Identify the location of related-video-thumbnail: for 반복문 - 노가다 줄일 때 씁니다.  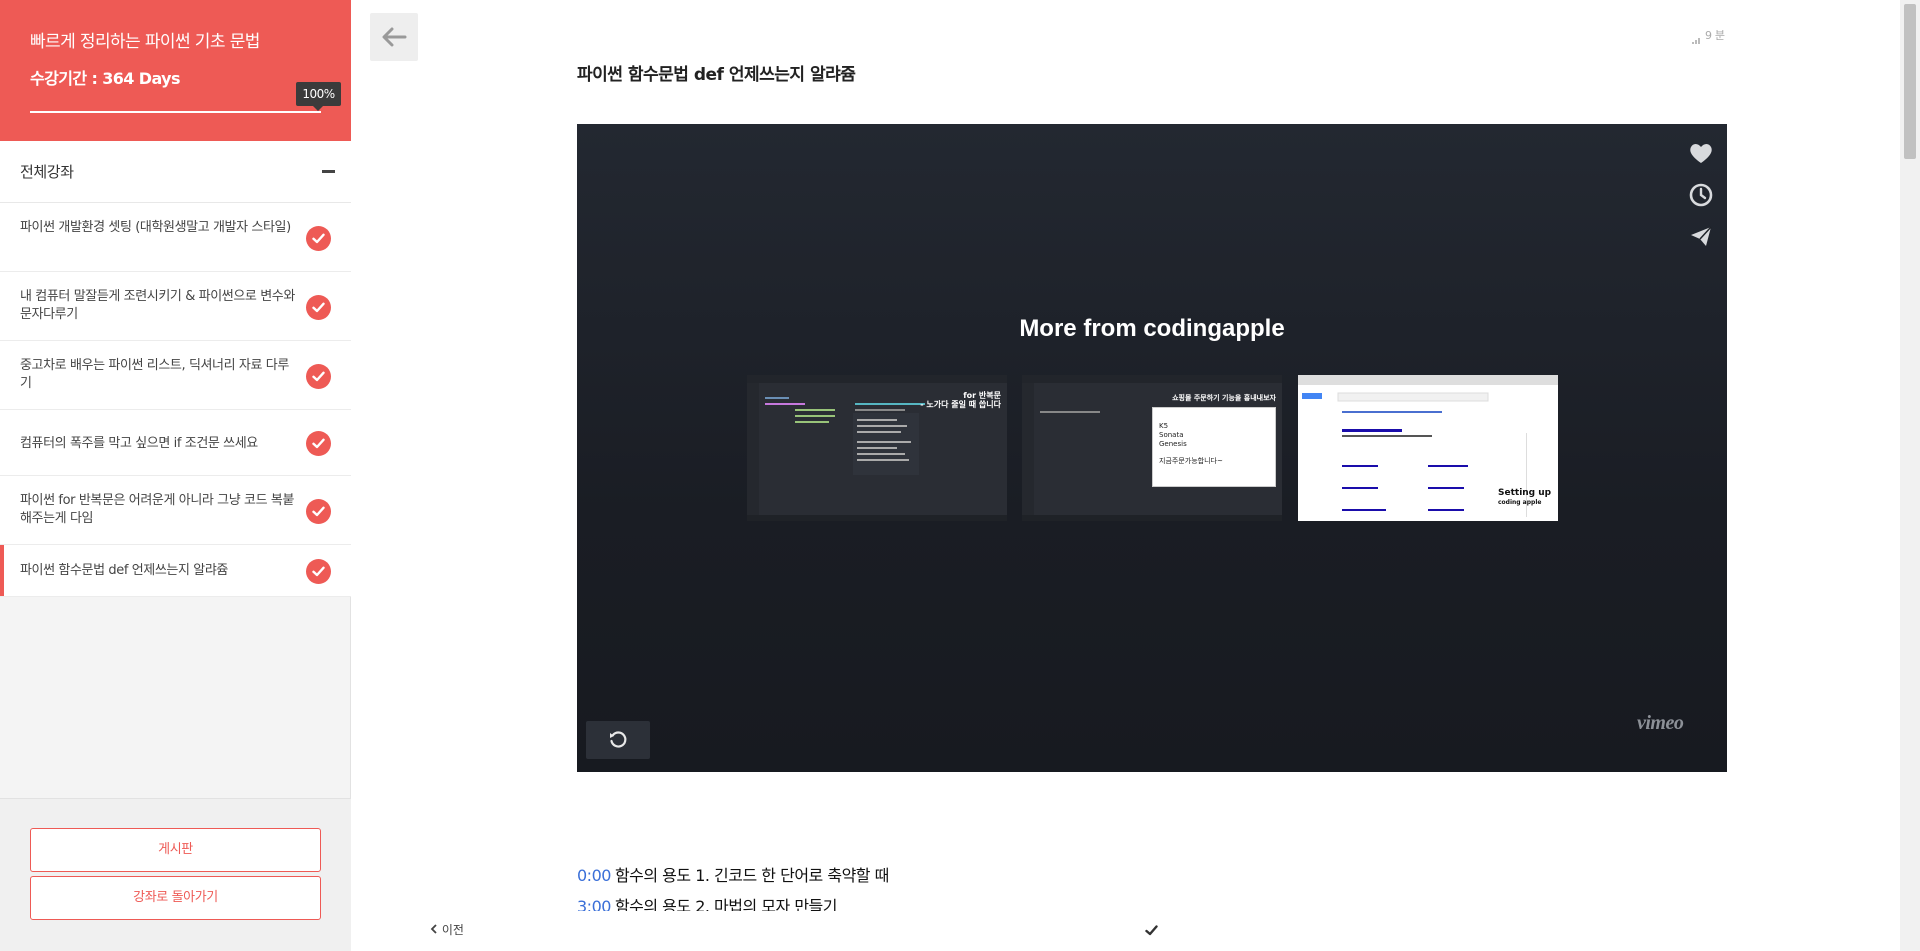
(877, 448).